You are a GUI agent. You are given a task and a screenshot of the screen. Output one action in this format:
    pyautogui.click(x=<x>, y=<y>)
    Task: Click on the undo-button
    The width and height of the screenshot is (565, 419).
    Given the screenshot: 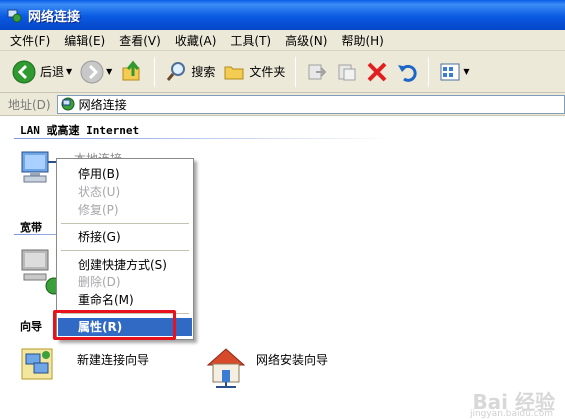 What is the action you would take?
    pyautogui.click(x=407, y=72)
    